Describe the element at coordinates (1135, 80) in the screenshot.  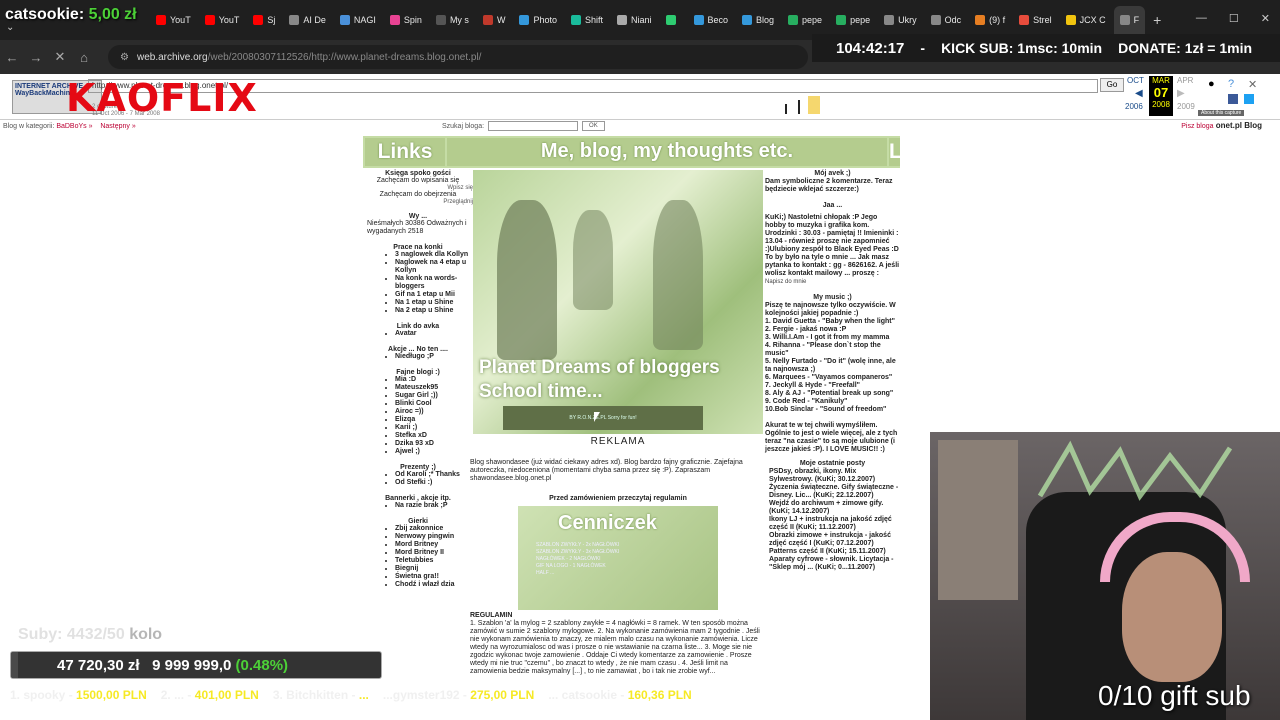
I see `month-prev: OCT` at that location.